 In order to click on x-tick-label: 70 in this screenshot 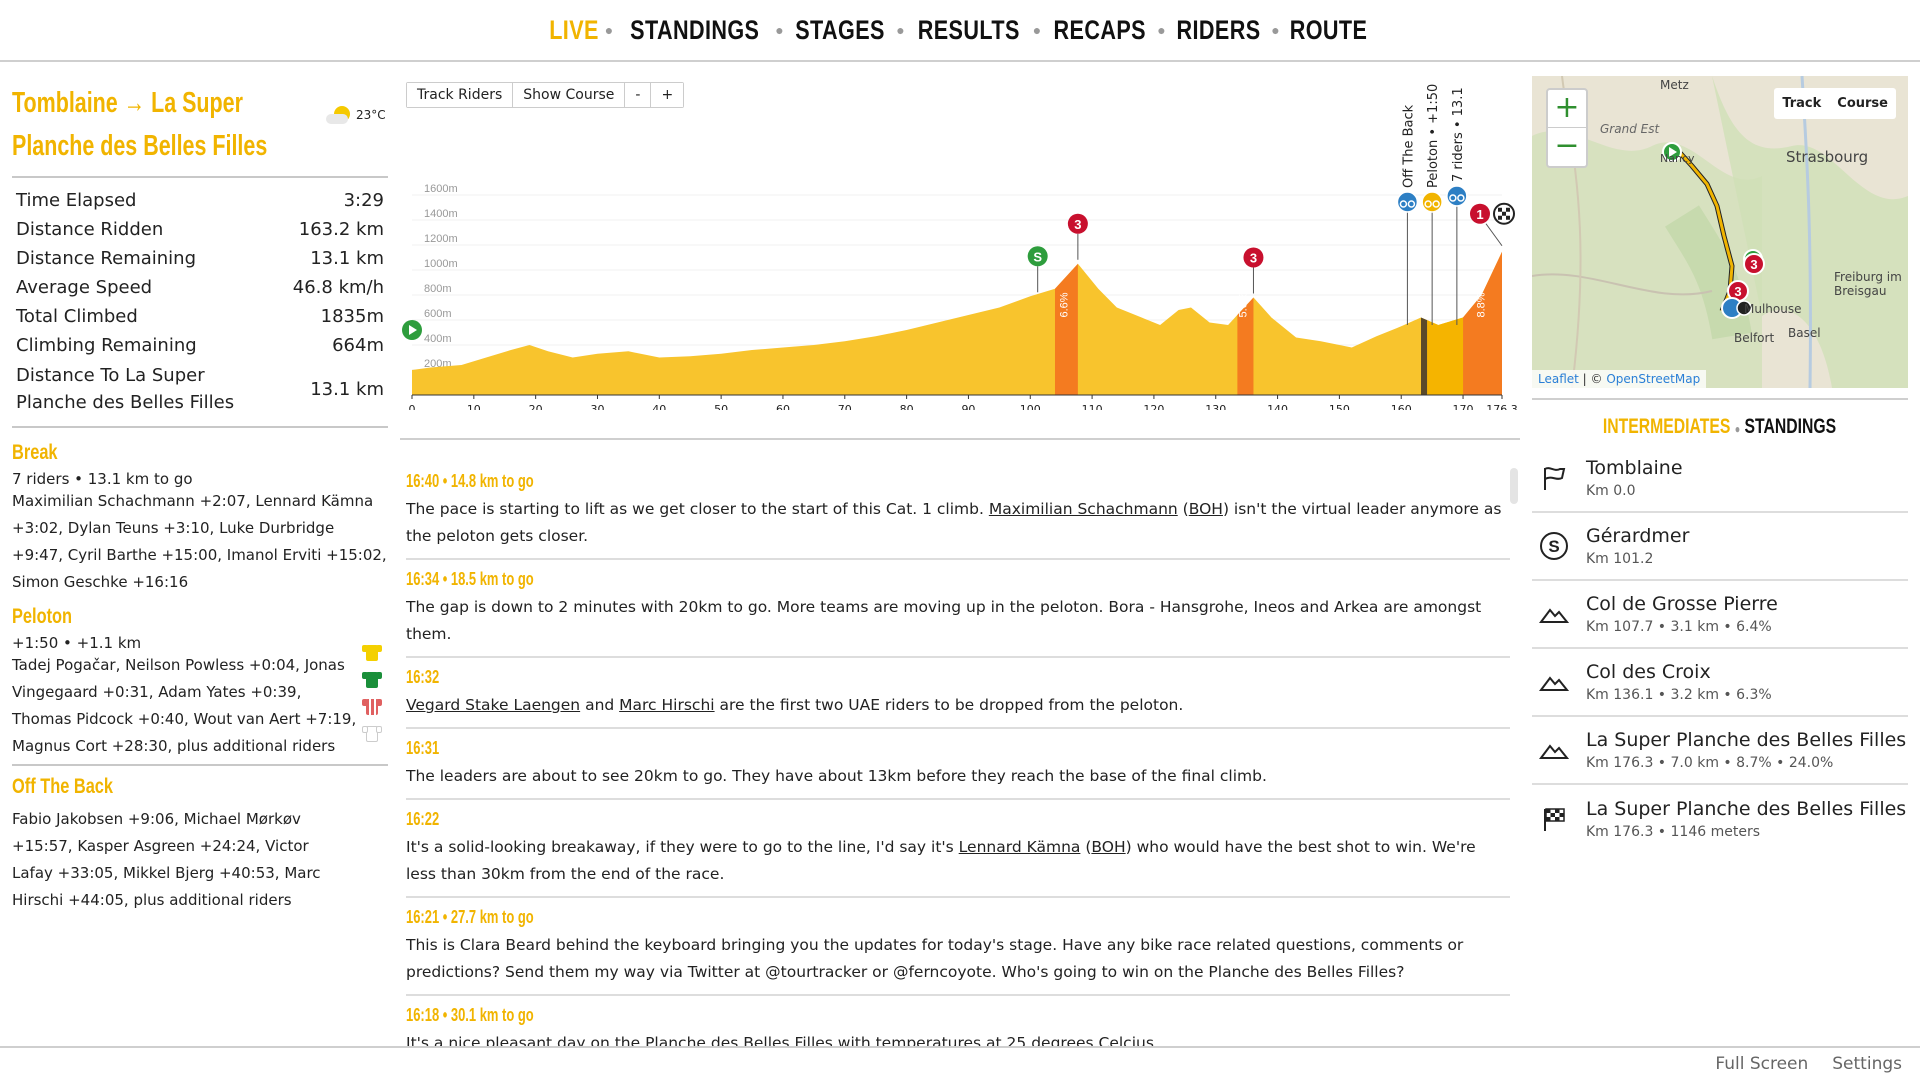, I will do `click(845, 406)`.